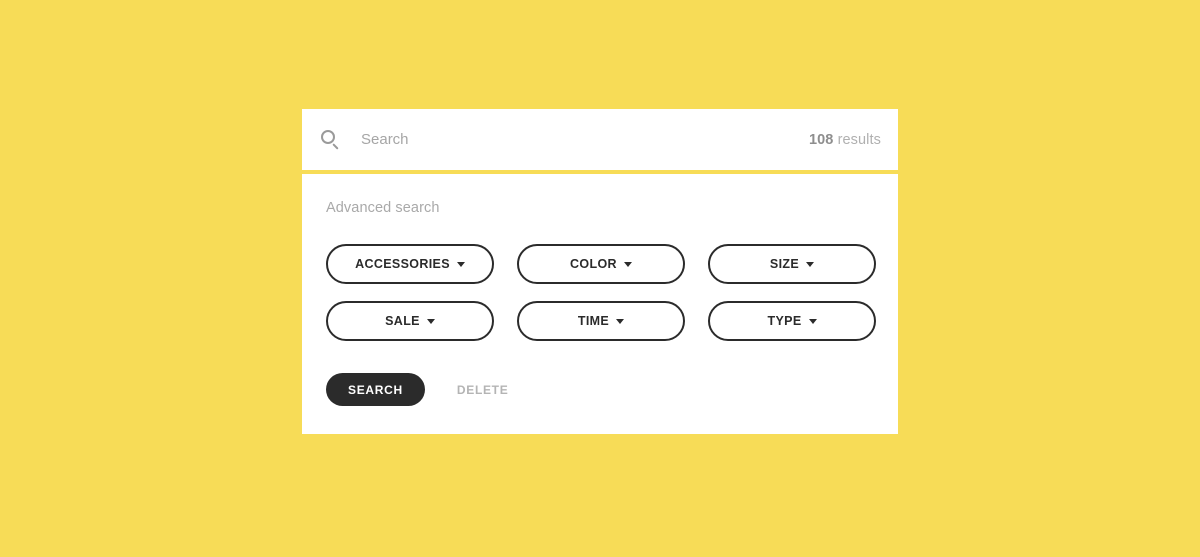 This screenshot has height=557, width=1200. I want to click on filter-label: SALE, so click(402, 321).